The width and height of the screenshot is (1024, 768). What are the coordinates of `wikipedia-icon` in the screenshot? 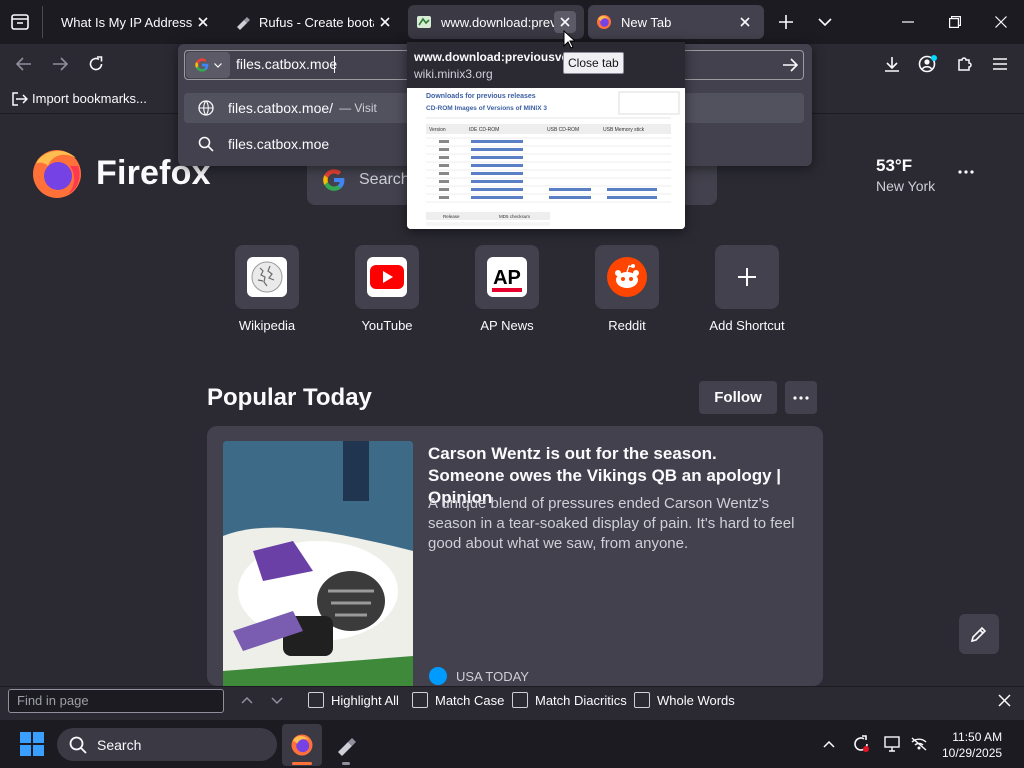 It's located at (267, 277).